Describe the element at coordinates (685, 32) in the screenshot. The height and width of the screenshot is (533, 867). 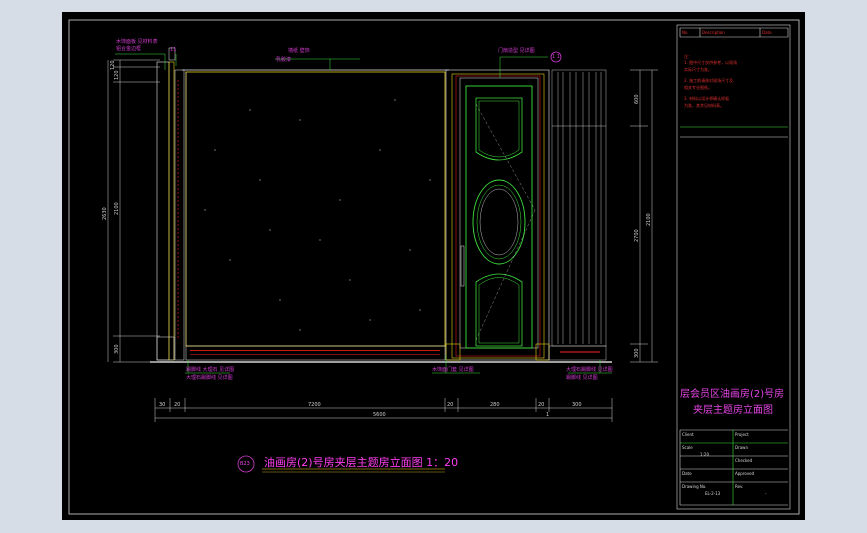
I see `tb-head-no: No.` at that location.